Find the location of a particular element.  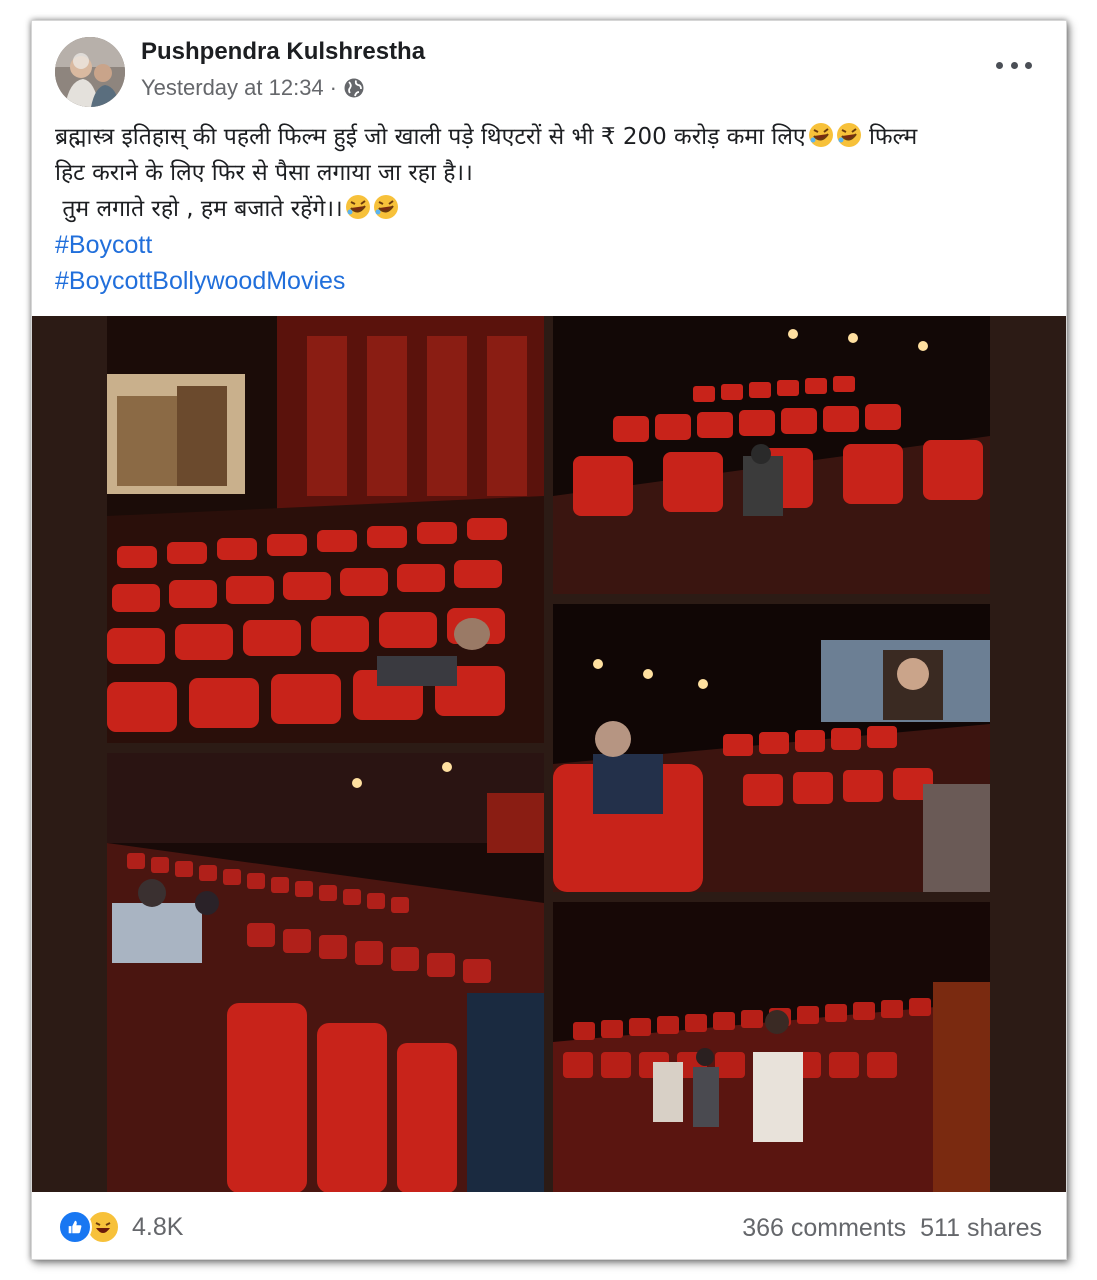

hashtag-link: #BoycottBollywoodMovies is located at coordinates (550, 281).